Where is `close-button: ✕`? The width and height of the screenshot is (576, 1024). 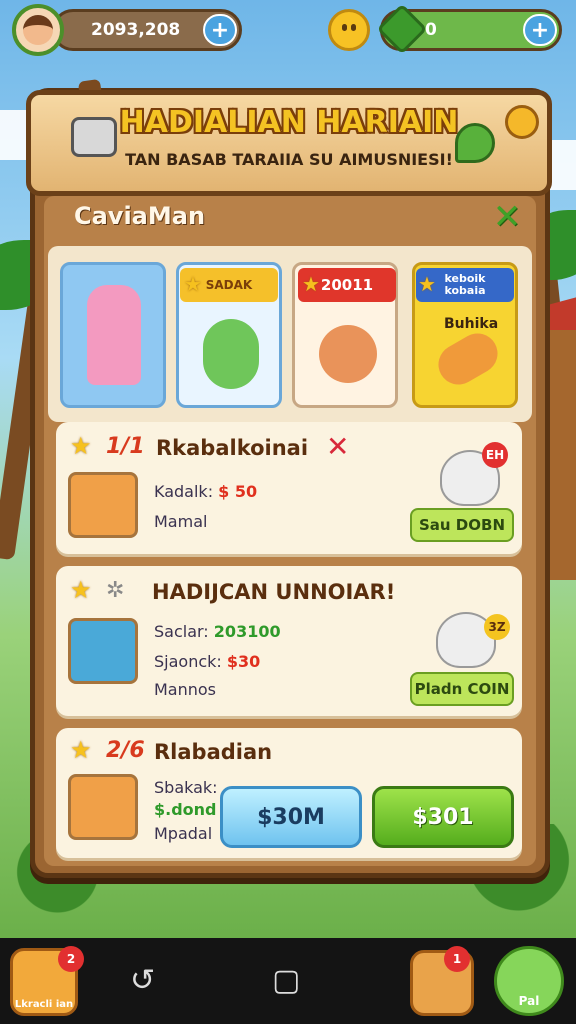
close-button: ✕ is located at coordinates (507, 217).